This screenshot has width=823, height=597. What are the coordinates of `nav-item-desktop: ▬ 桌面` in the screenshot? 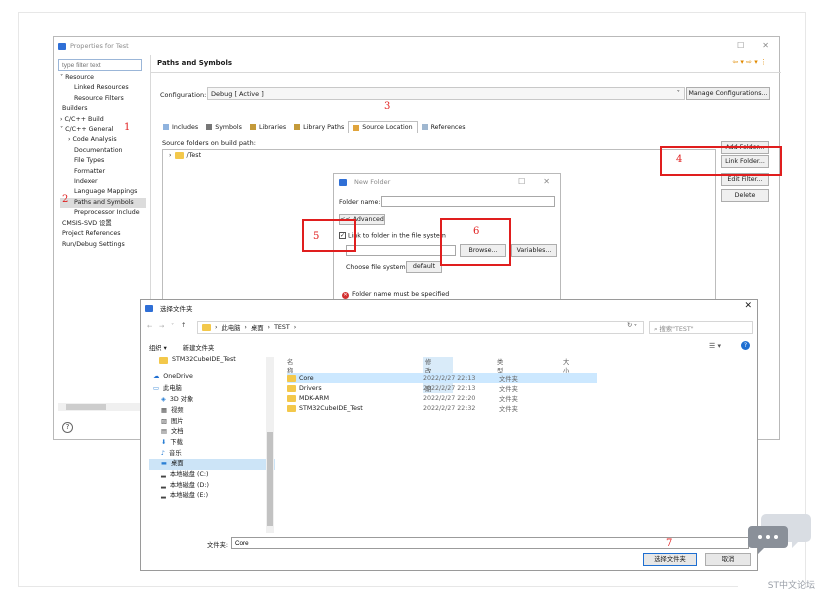 It's located at (212, 465).